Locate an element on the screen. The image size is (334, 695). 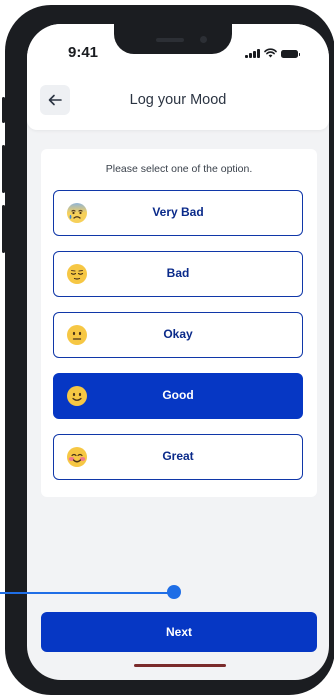
volume-up-button is located at coordinates (3, 169).